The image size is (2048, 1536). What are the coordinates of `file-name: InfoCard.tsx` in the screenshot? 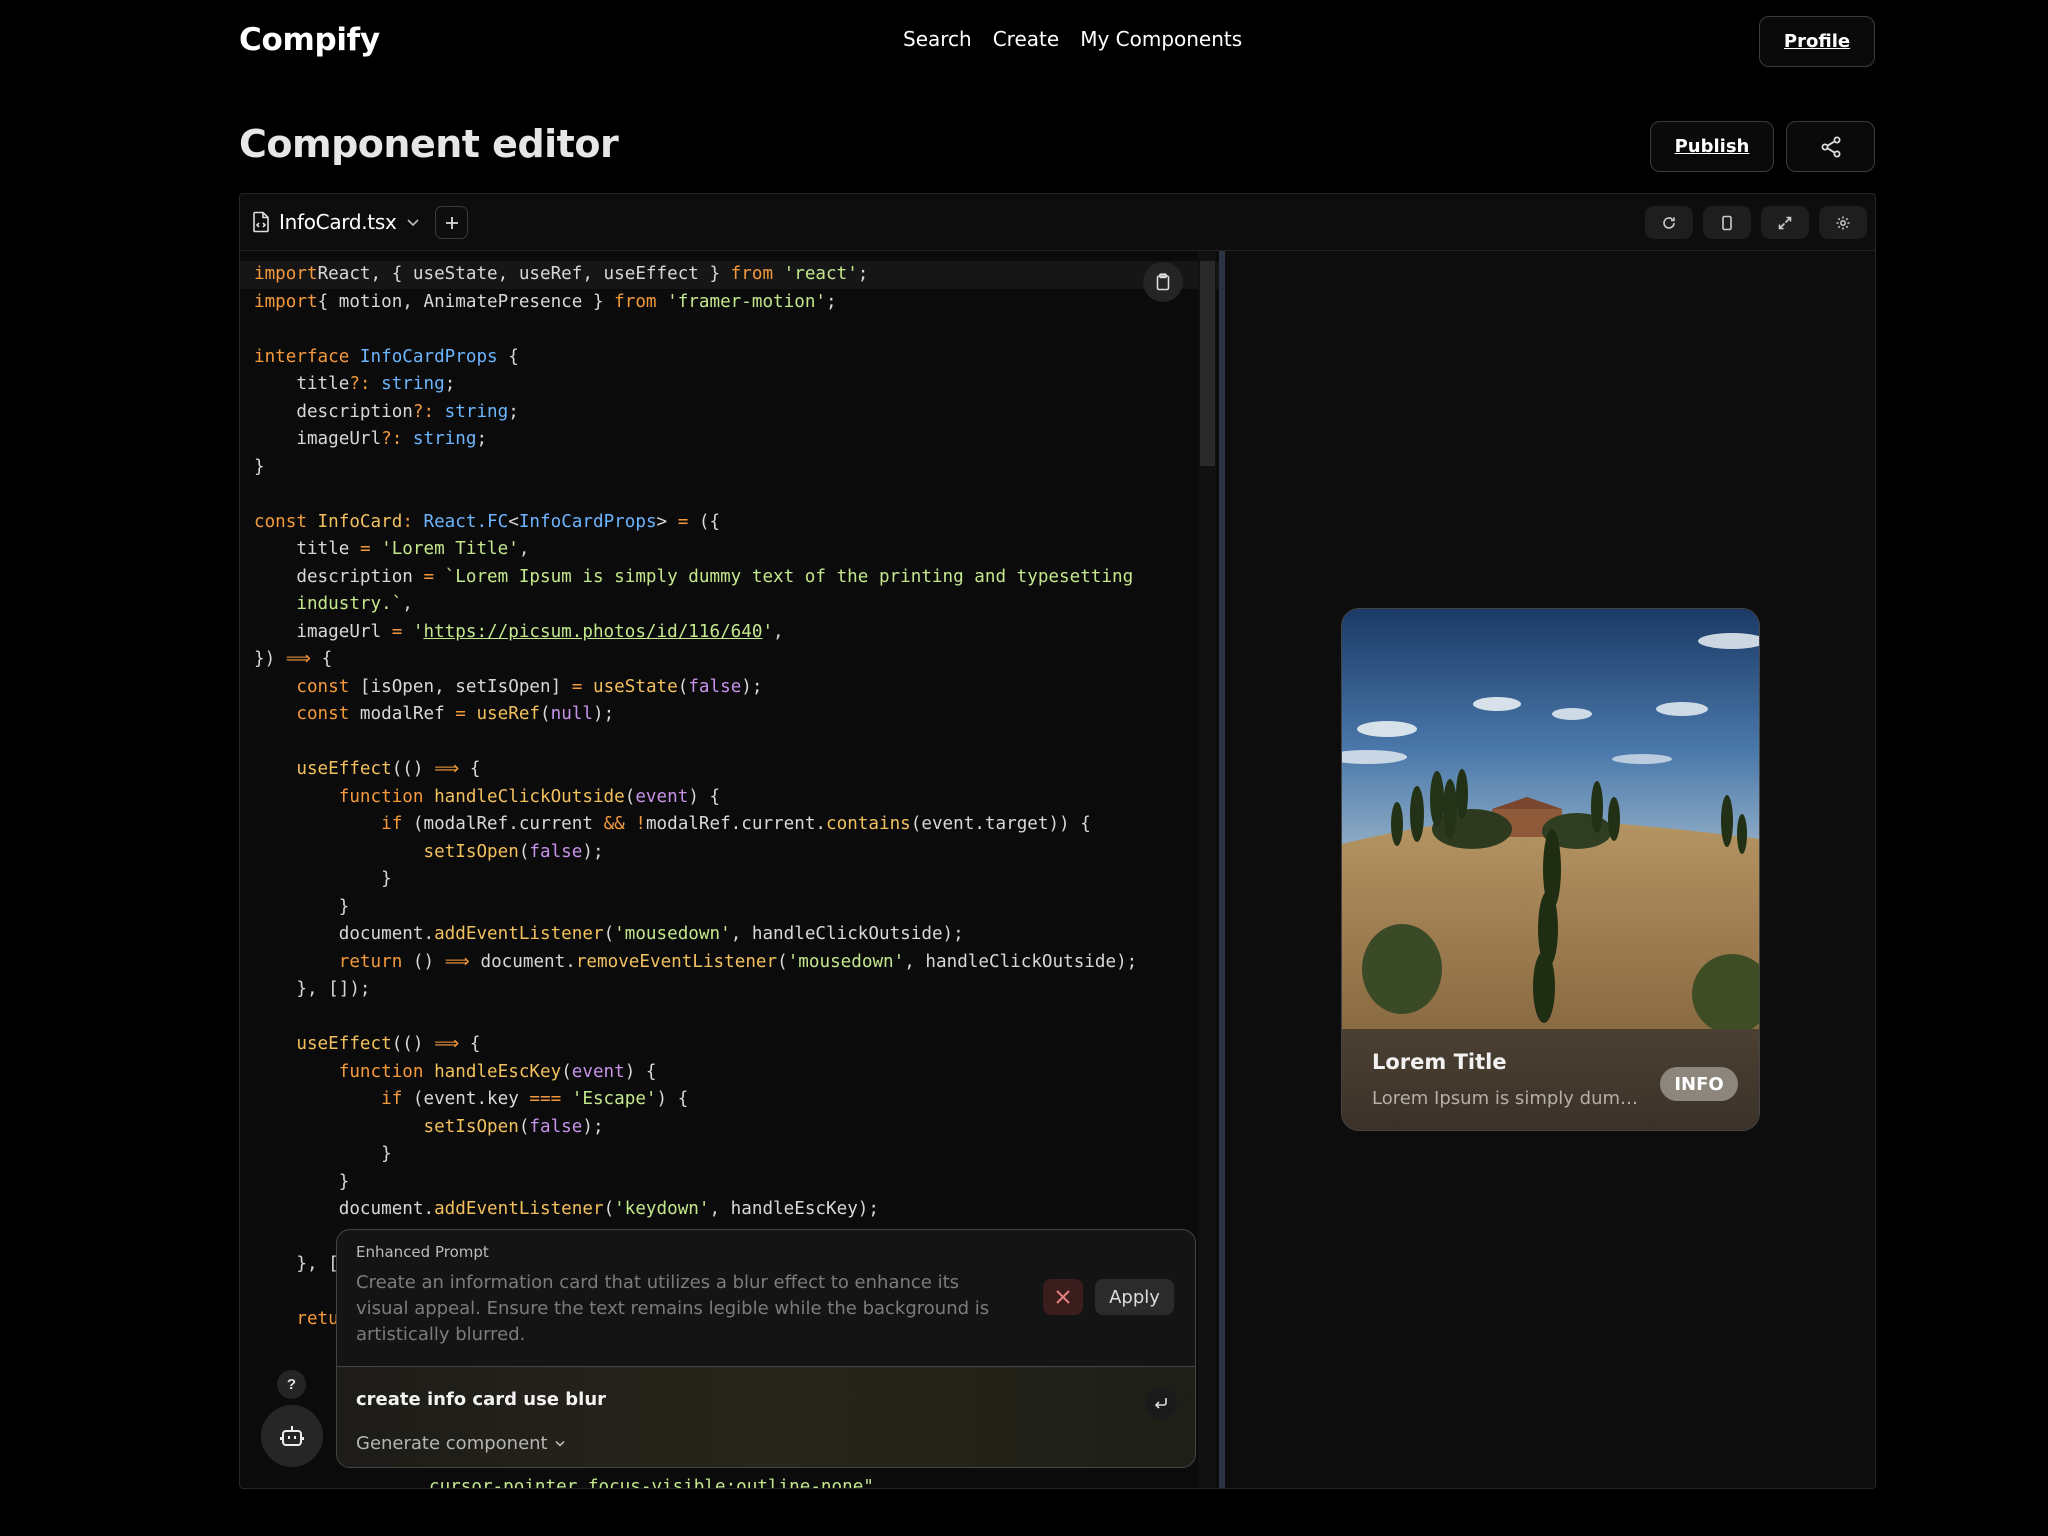 It's located at (338, 222).